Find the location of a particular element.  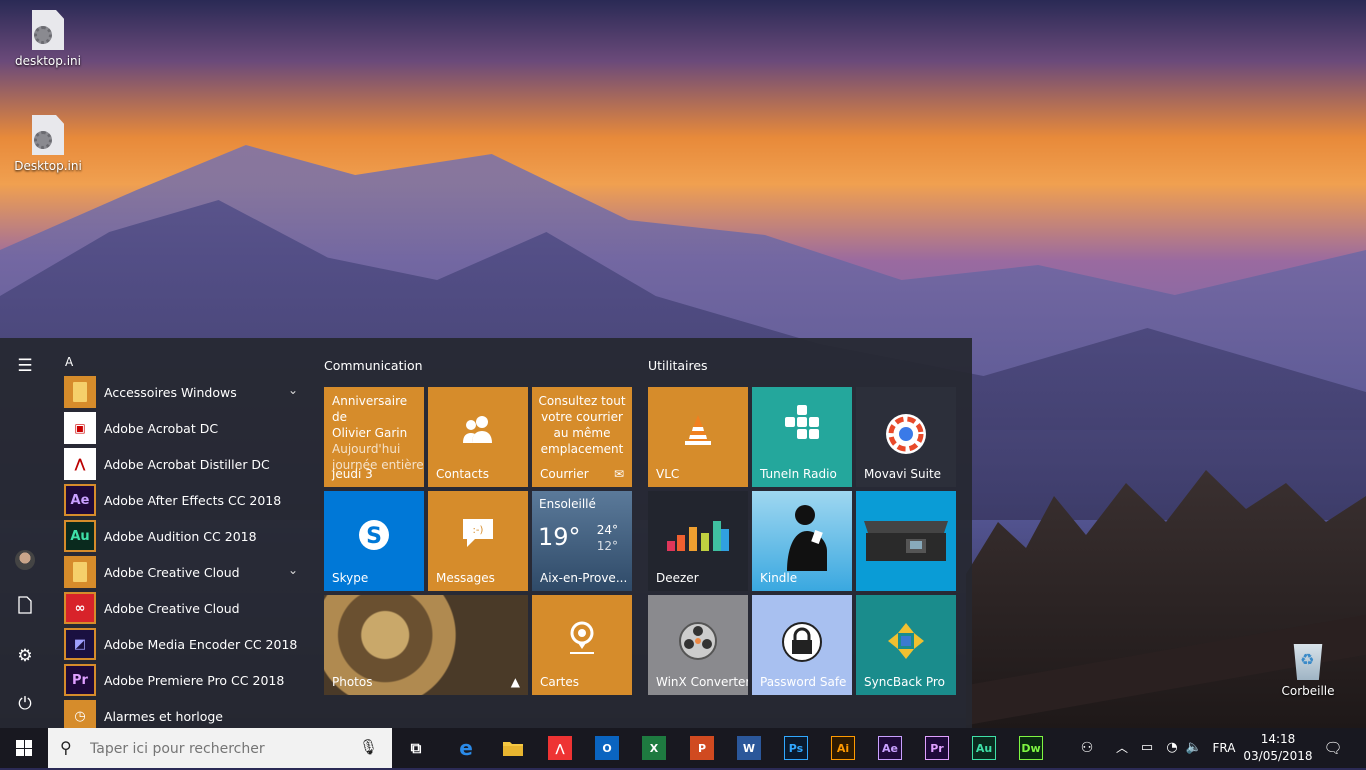

file-explorer-icon is located at coordinates (513, 748).